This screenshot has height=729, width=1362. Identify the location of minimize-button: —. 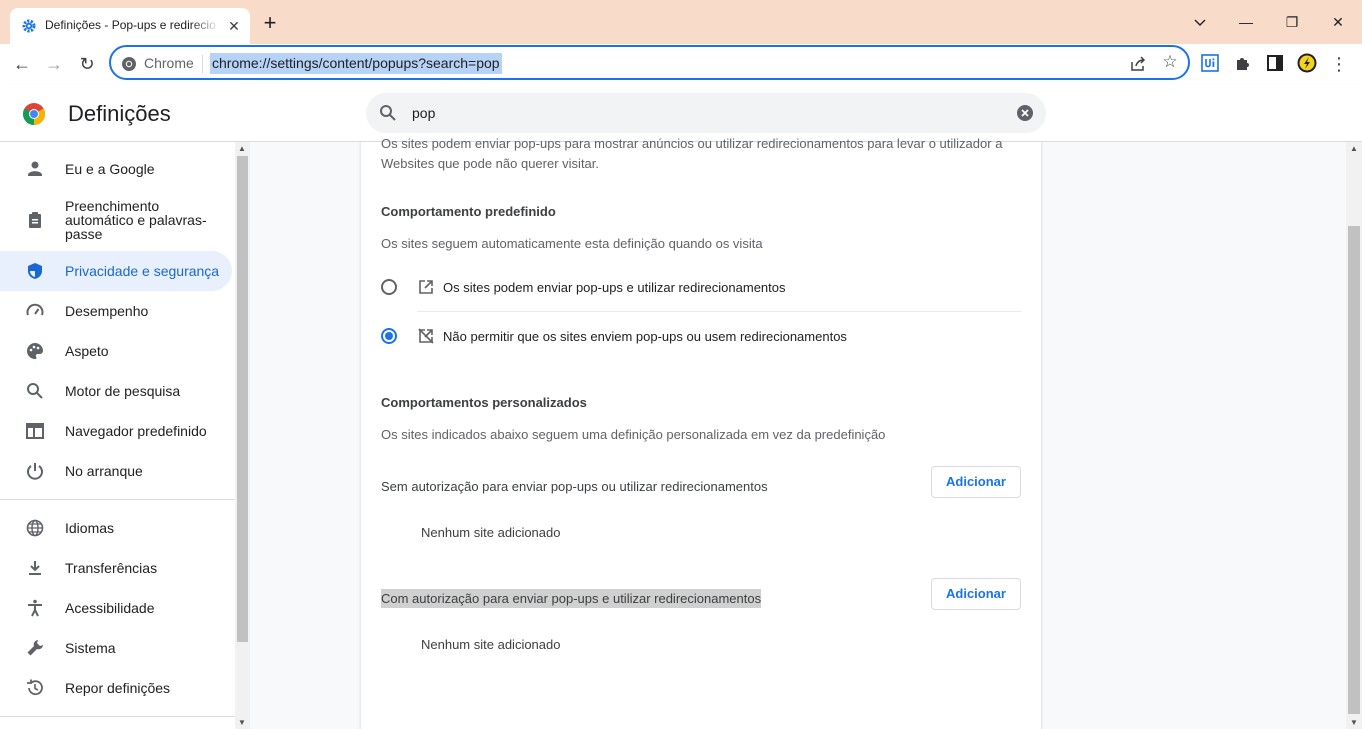
(1246, 22).